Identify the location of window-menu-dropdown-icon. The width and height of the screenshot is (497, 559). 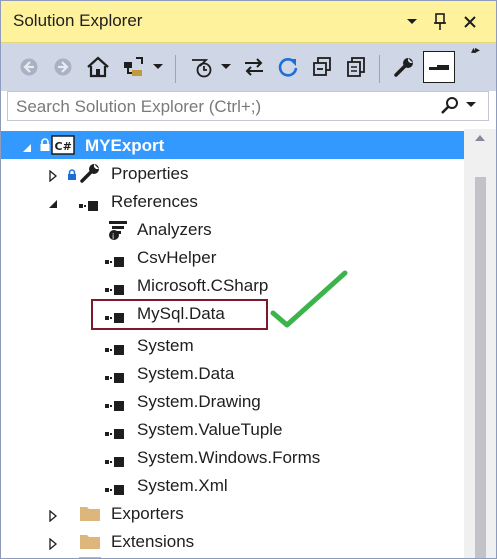
(412, 22).